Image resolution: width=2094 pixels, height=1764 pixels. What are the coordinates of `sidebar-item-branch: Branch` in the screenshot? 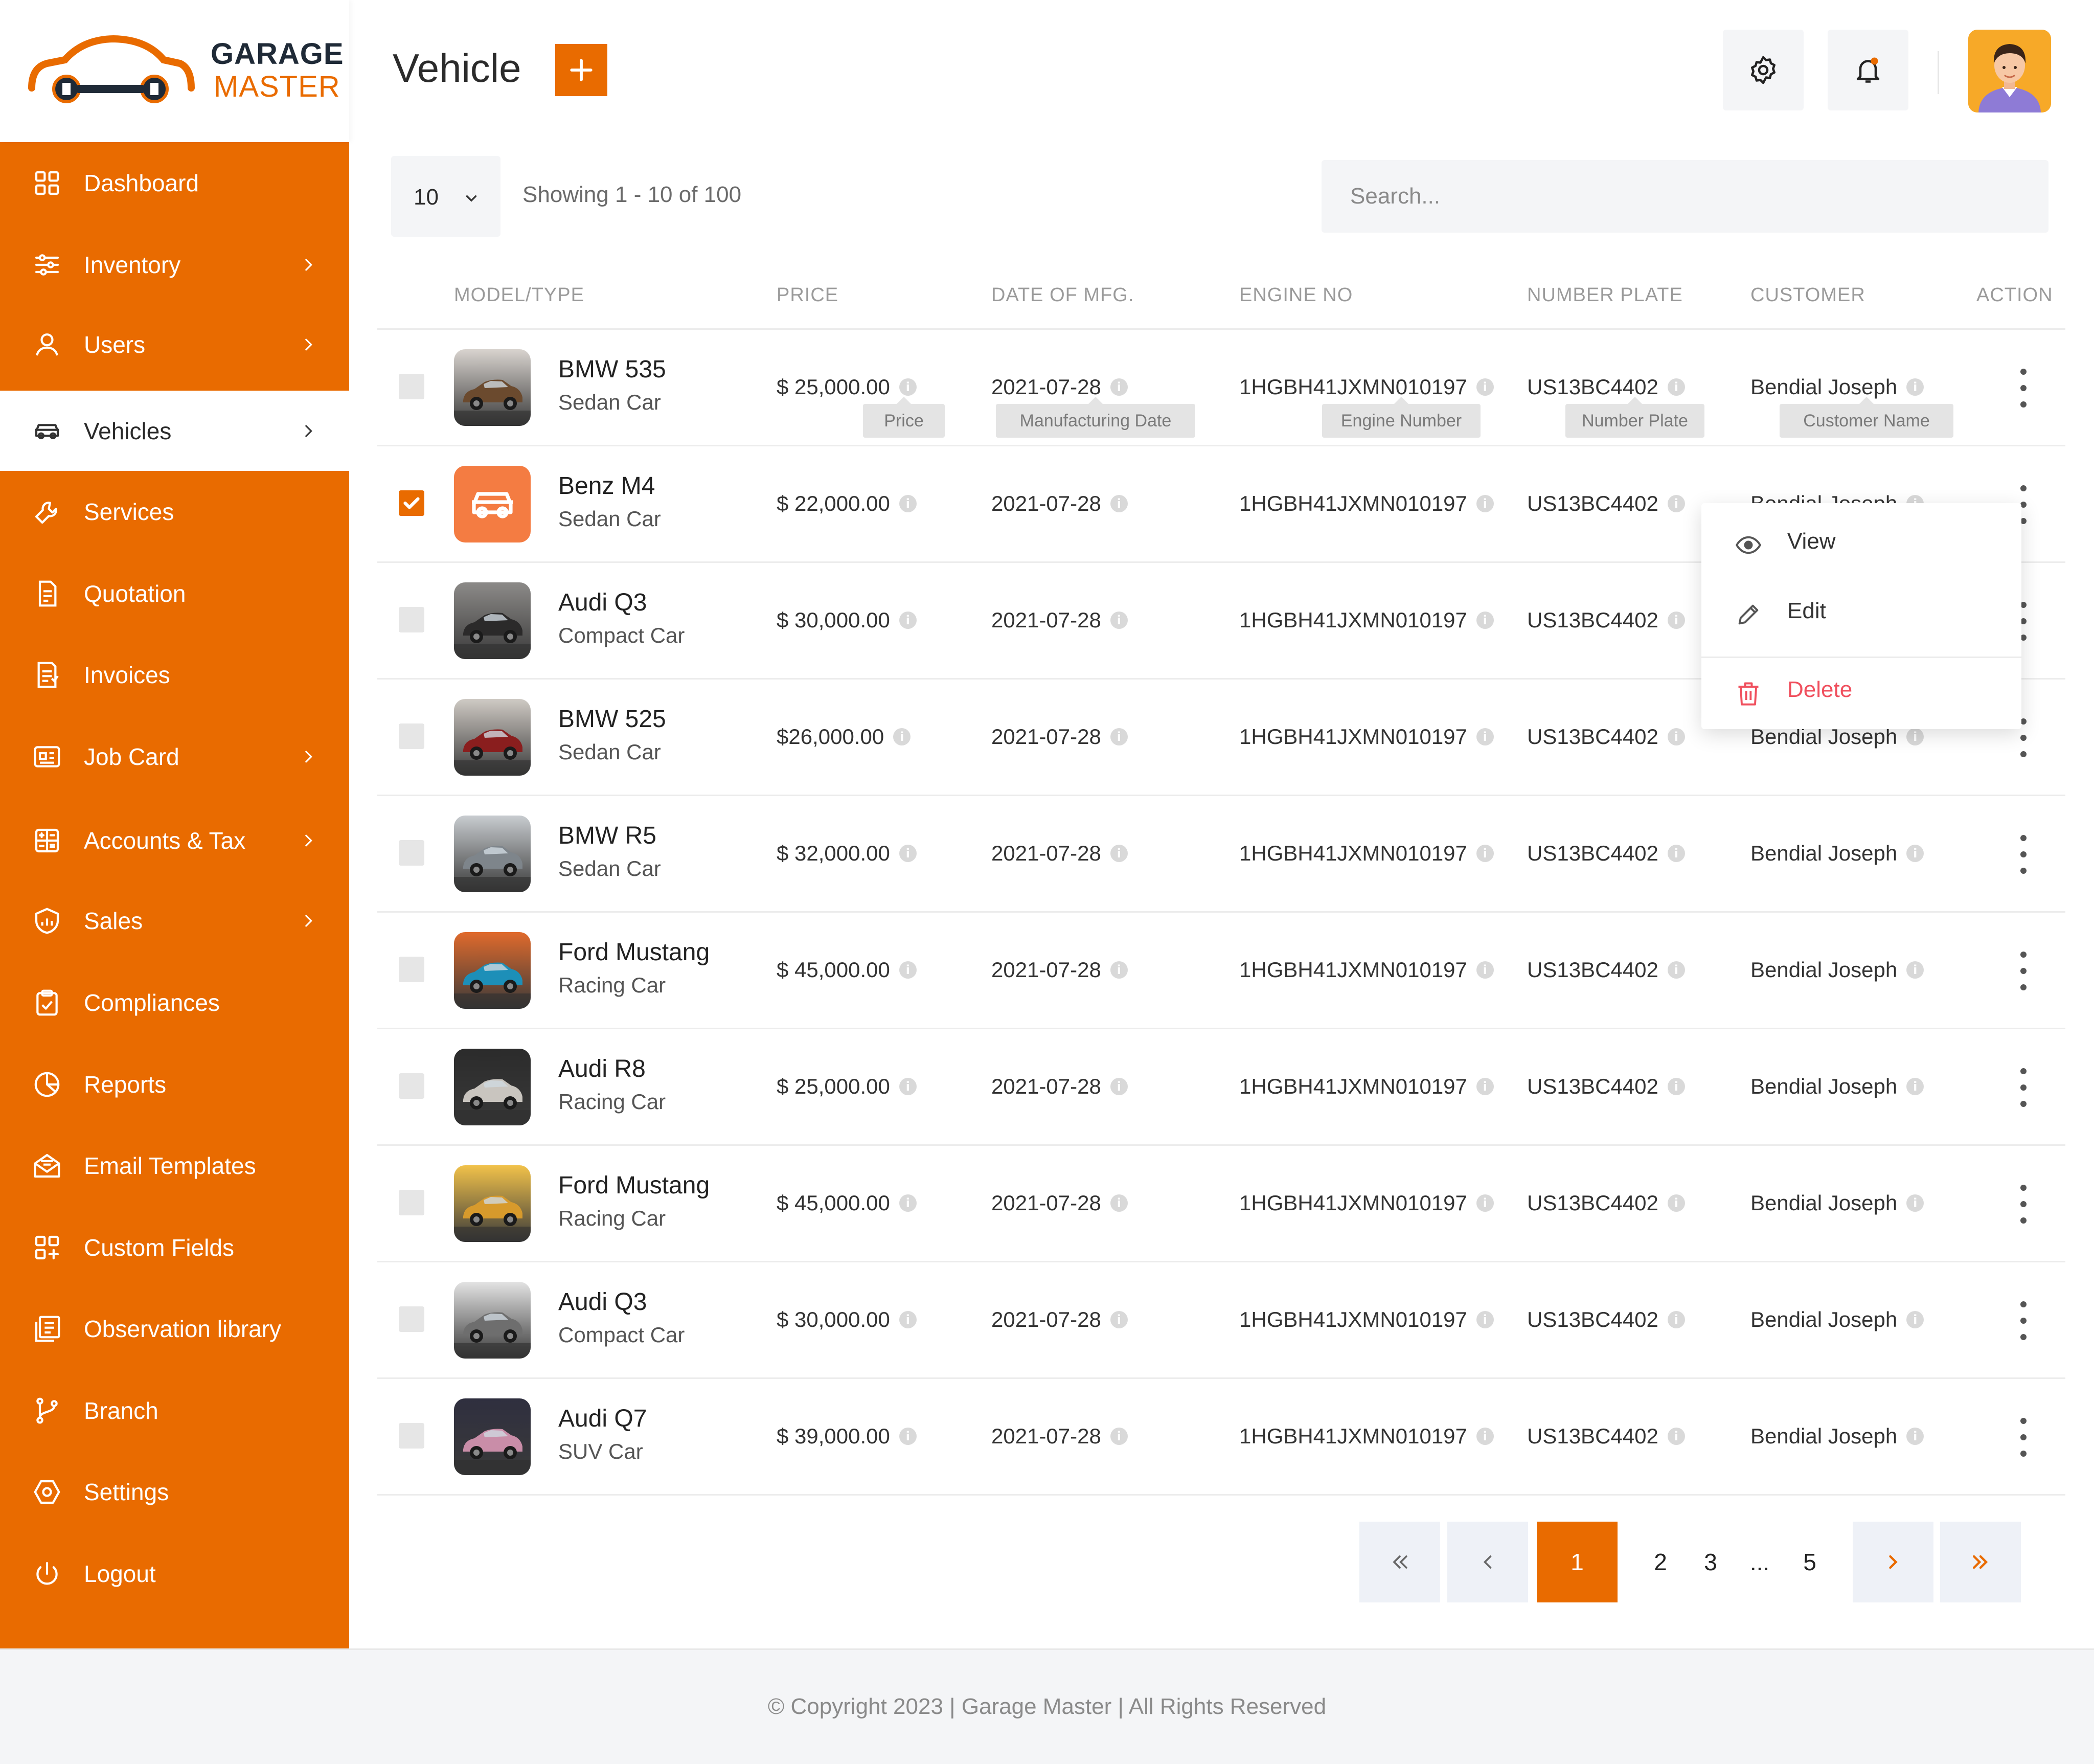 It's located at (174, 1410).